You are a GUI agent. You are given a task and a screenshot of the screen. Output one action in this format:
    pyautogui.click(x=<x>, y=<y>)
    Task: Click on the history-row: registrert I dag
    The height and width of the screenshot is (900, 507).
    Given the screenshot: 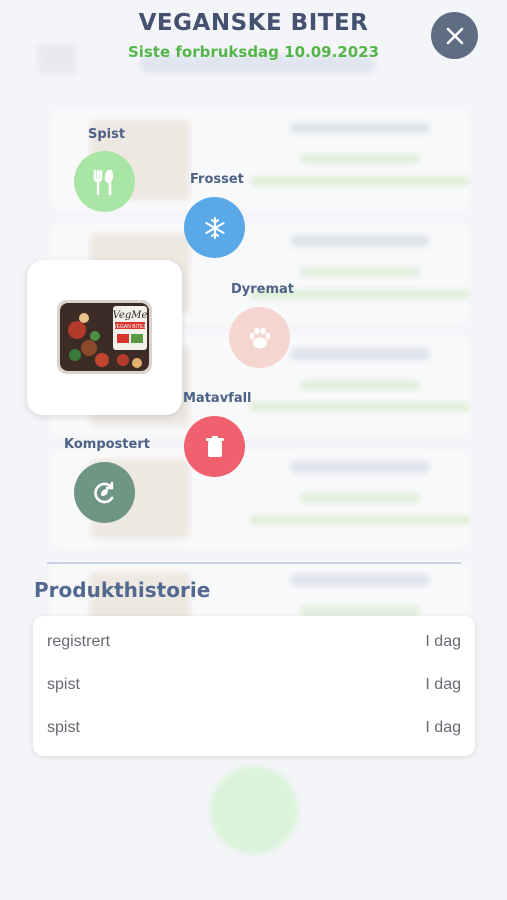 What is the action you would take?
    pyautogui.click(x=254, y=641)
    